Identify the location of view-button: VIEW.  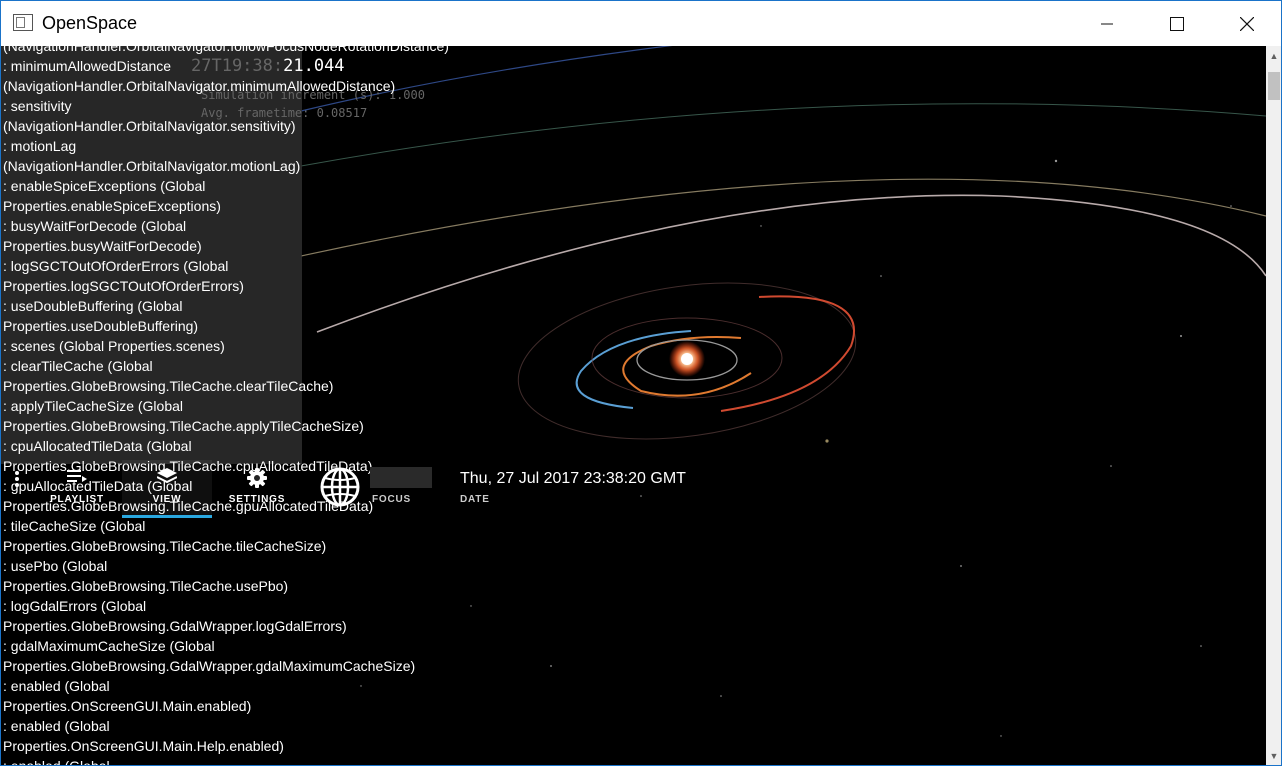
(167, 489).